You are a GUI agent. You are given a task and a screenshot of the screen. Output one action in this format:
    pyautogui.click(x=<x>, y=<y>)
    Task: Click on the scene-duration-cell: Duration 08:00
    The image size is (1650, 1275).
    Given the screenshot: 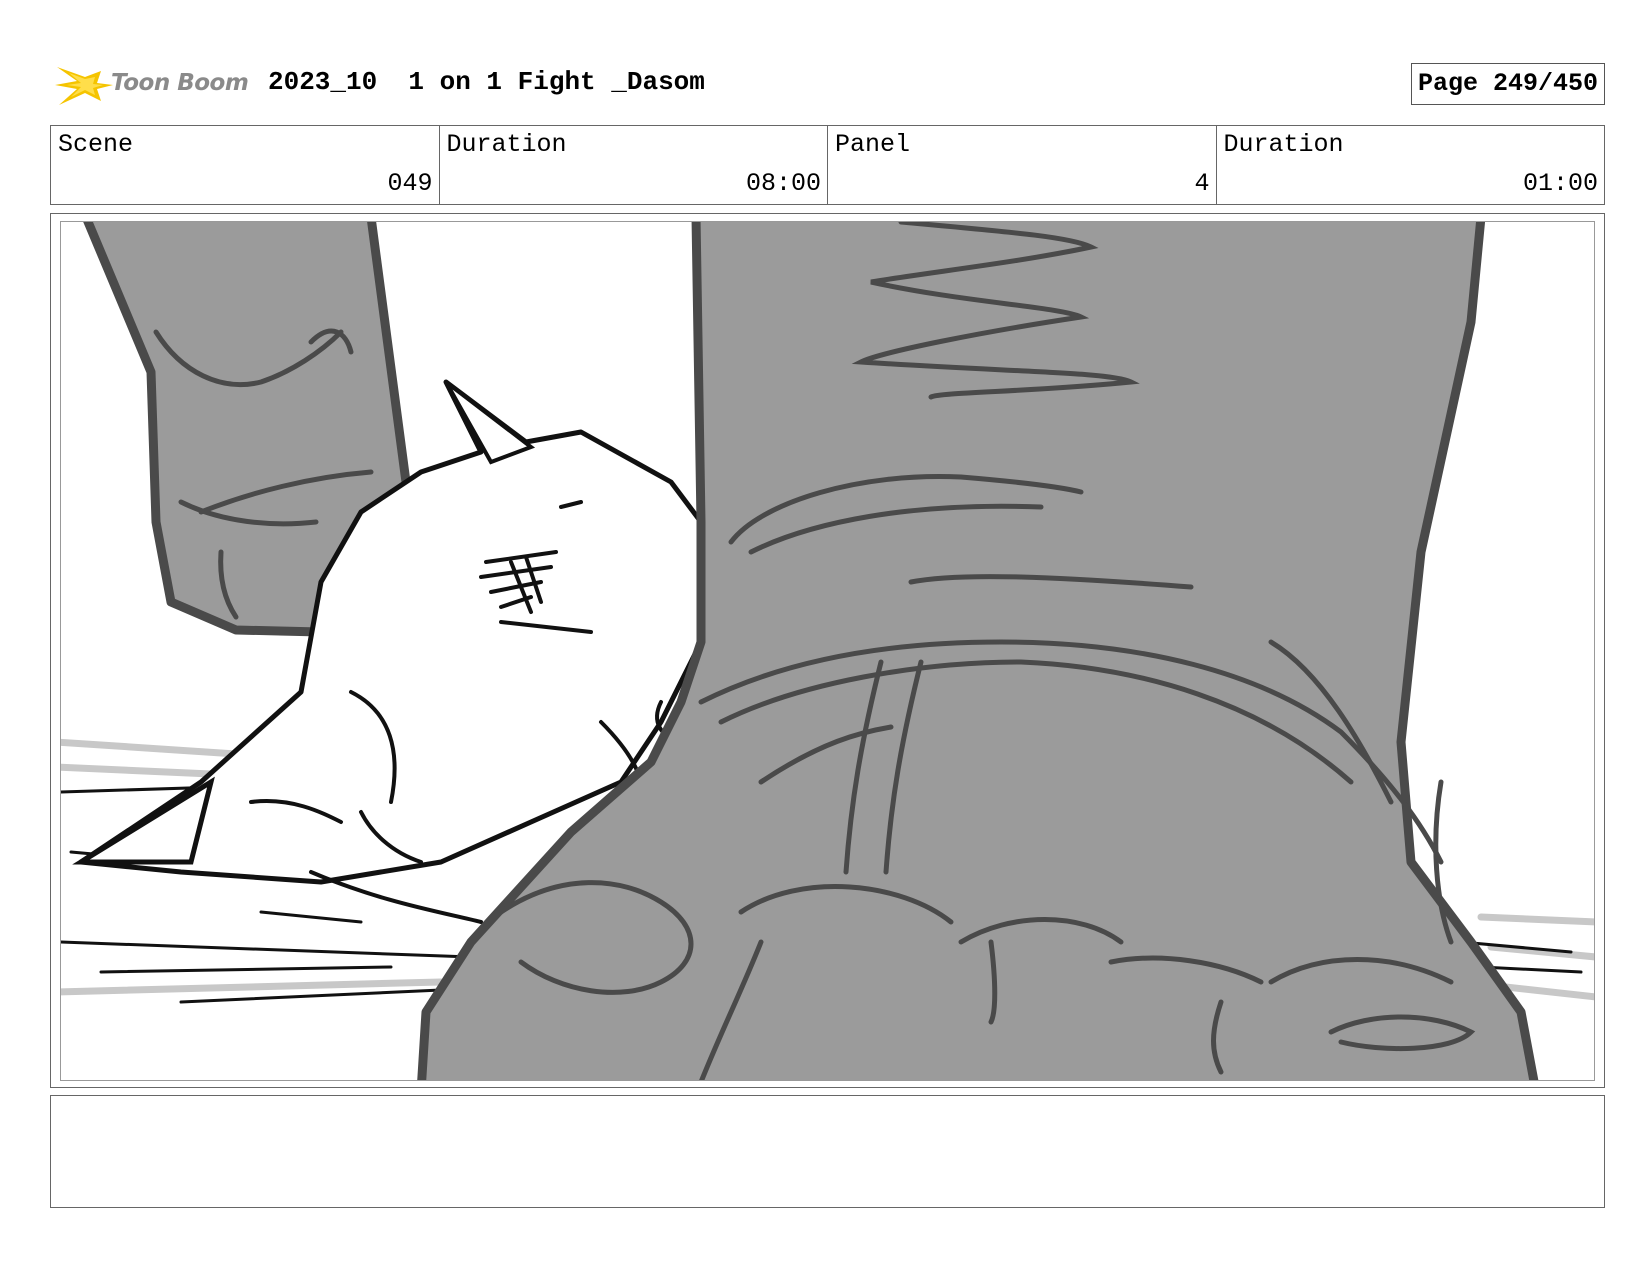 What is the action you would take?
    pyautogui.click(x=634, y=165)
    